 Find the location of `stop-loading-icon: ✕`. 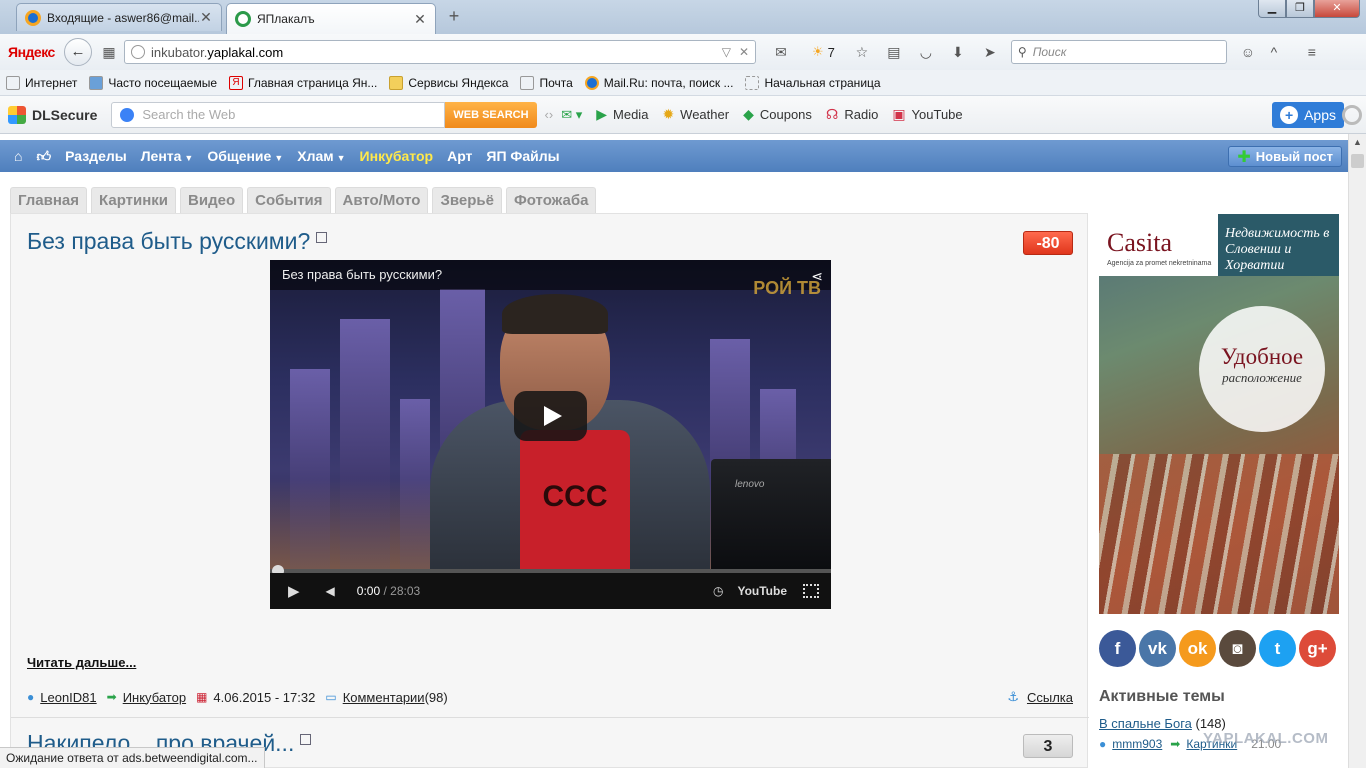

stop-loading-icon: ✕ is located at coordinates (744, 52).